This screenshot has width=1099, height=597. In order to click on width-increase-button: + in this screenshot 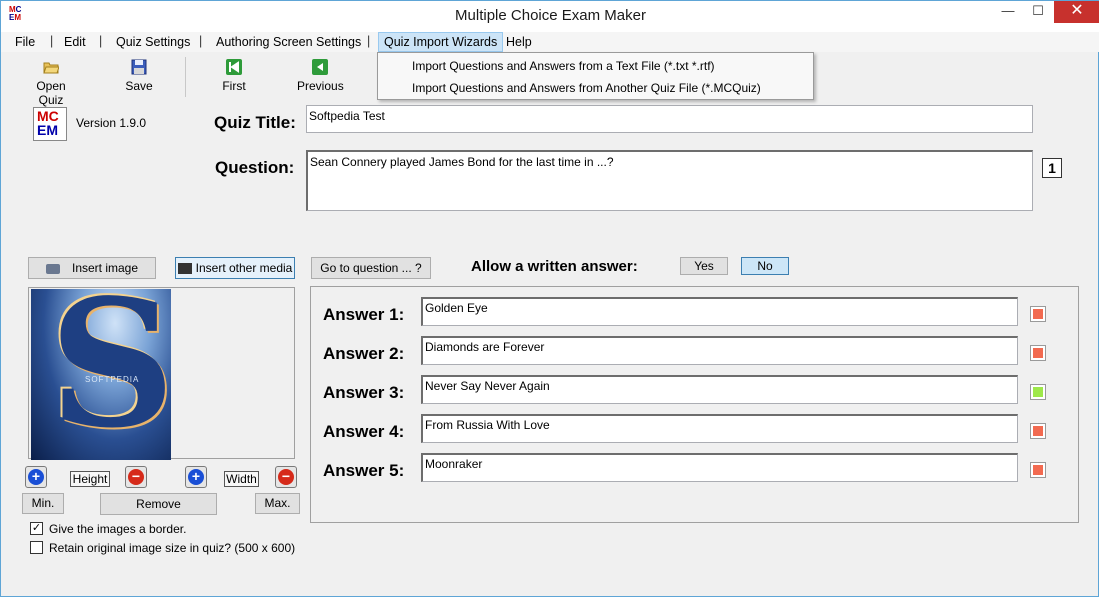, I will do `click(196, 477)`.